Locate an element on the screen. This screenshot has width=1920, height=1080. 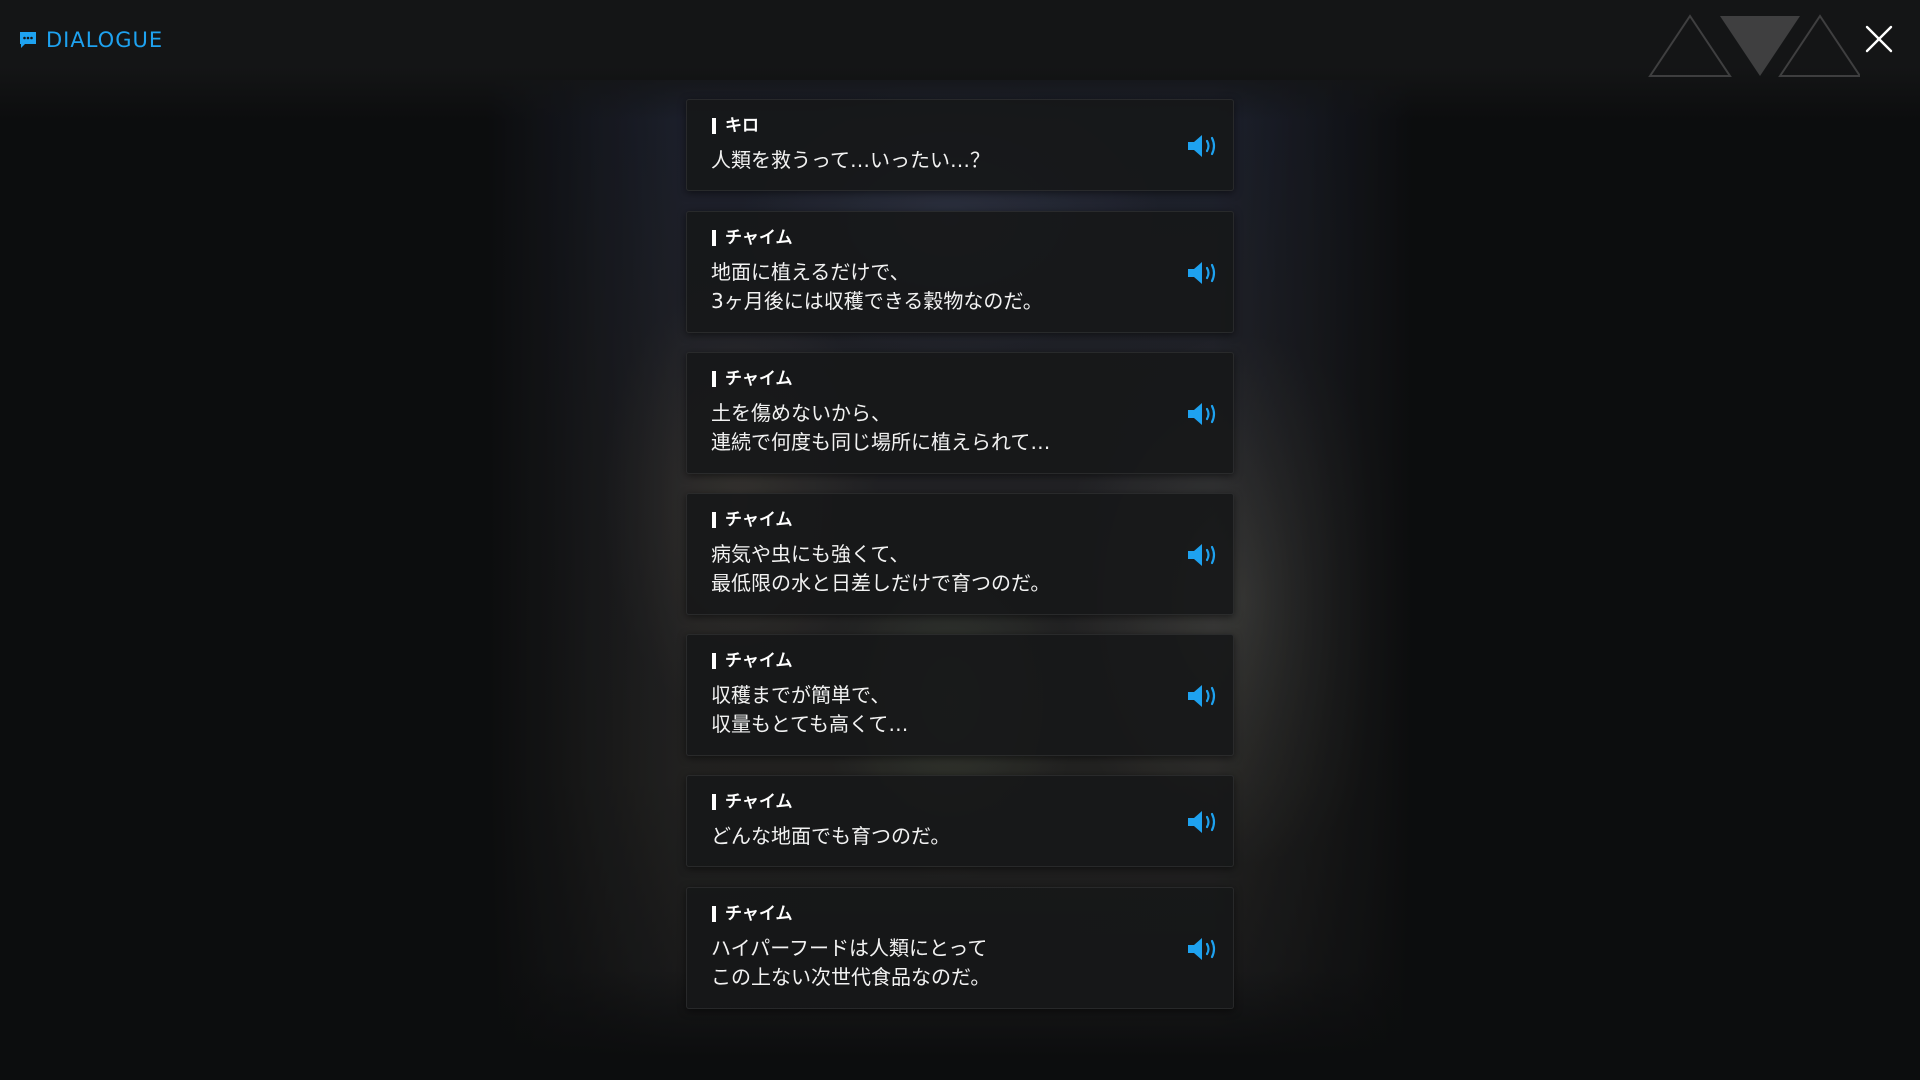
decorative-triangles-pattern is located at coordinates (1754, 45).